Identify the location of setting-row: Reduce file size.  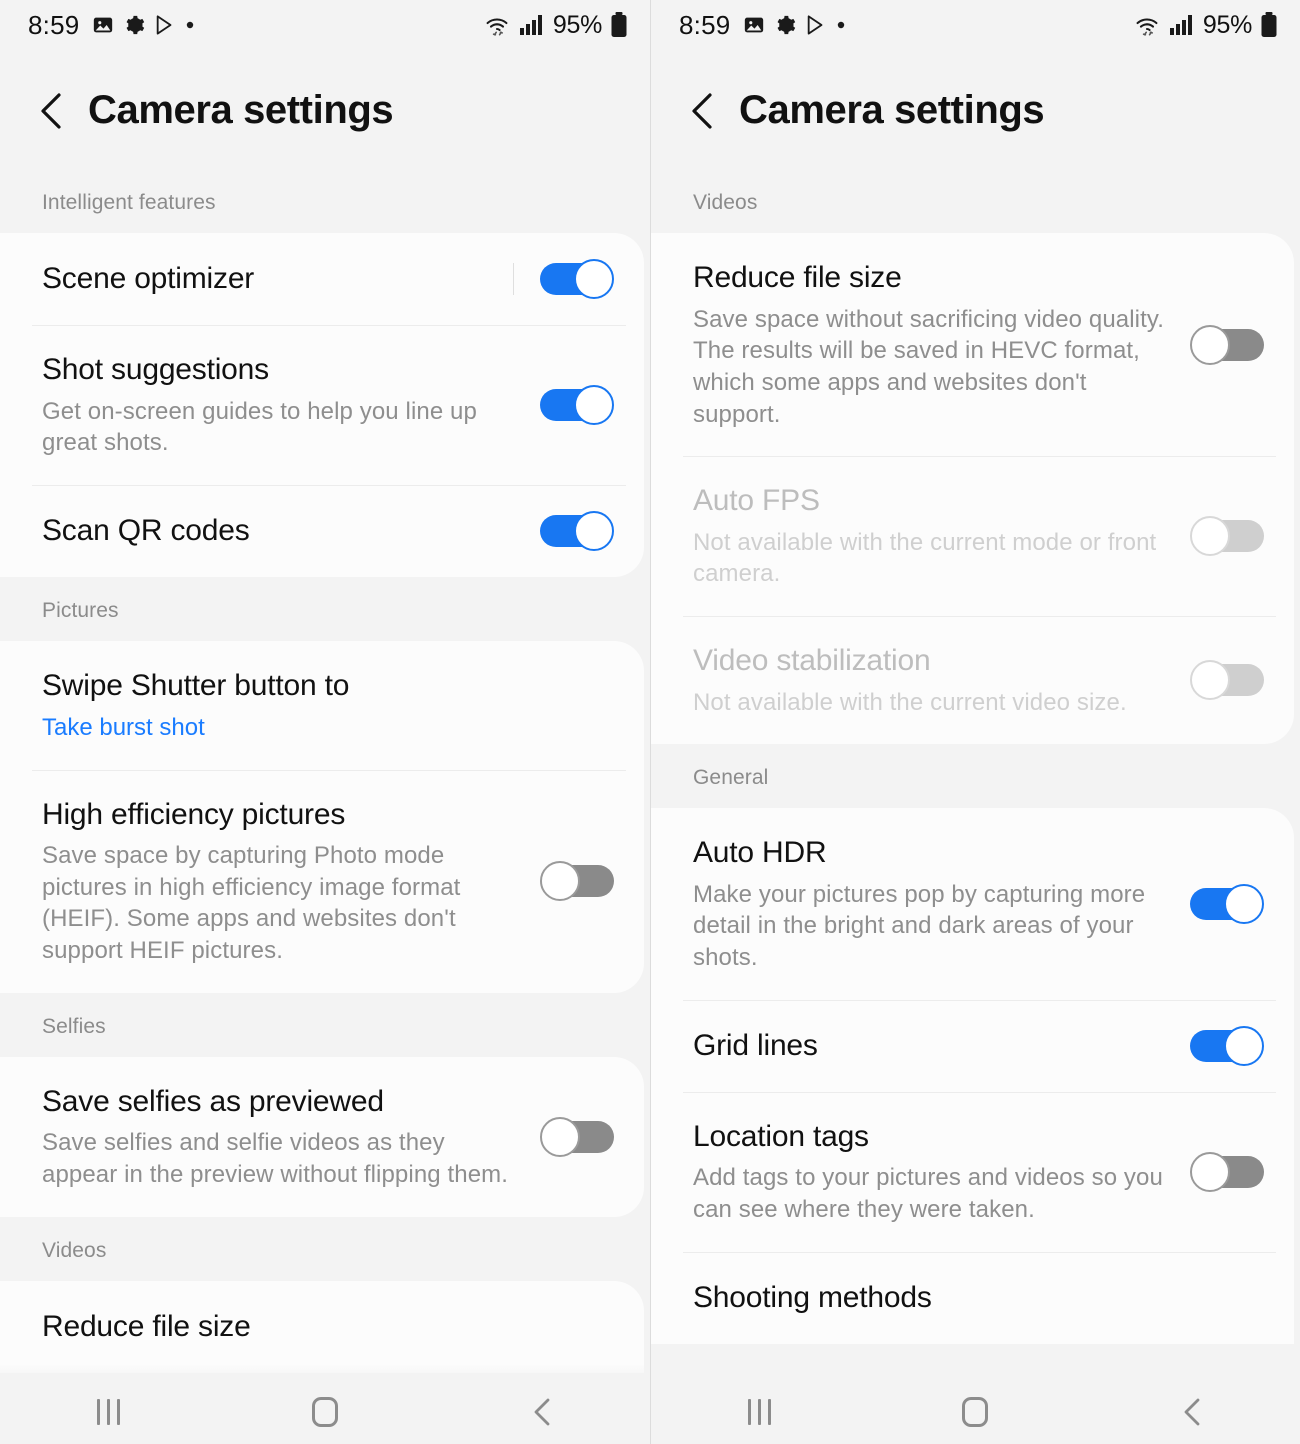
(322, 1327).